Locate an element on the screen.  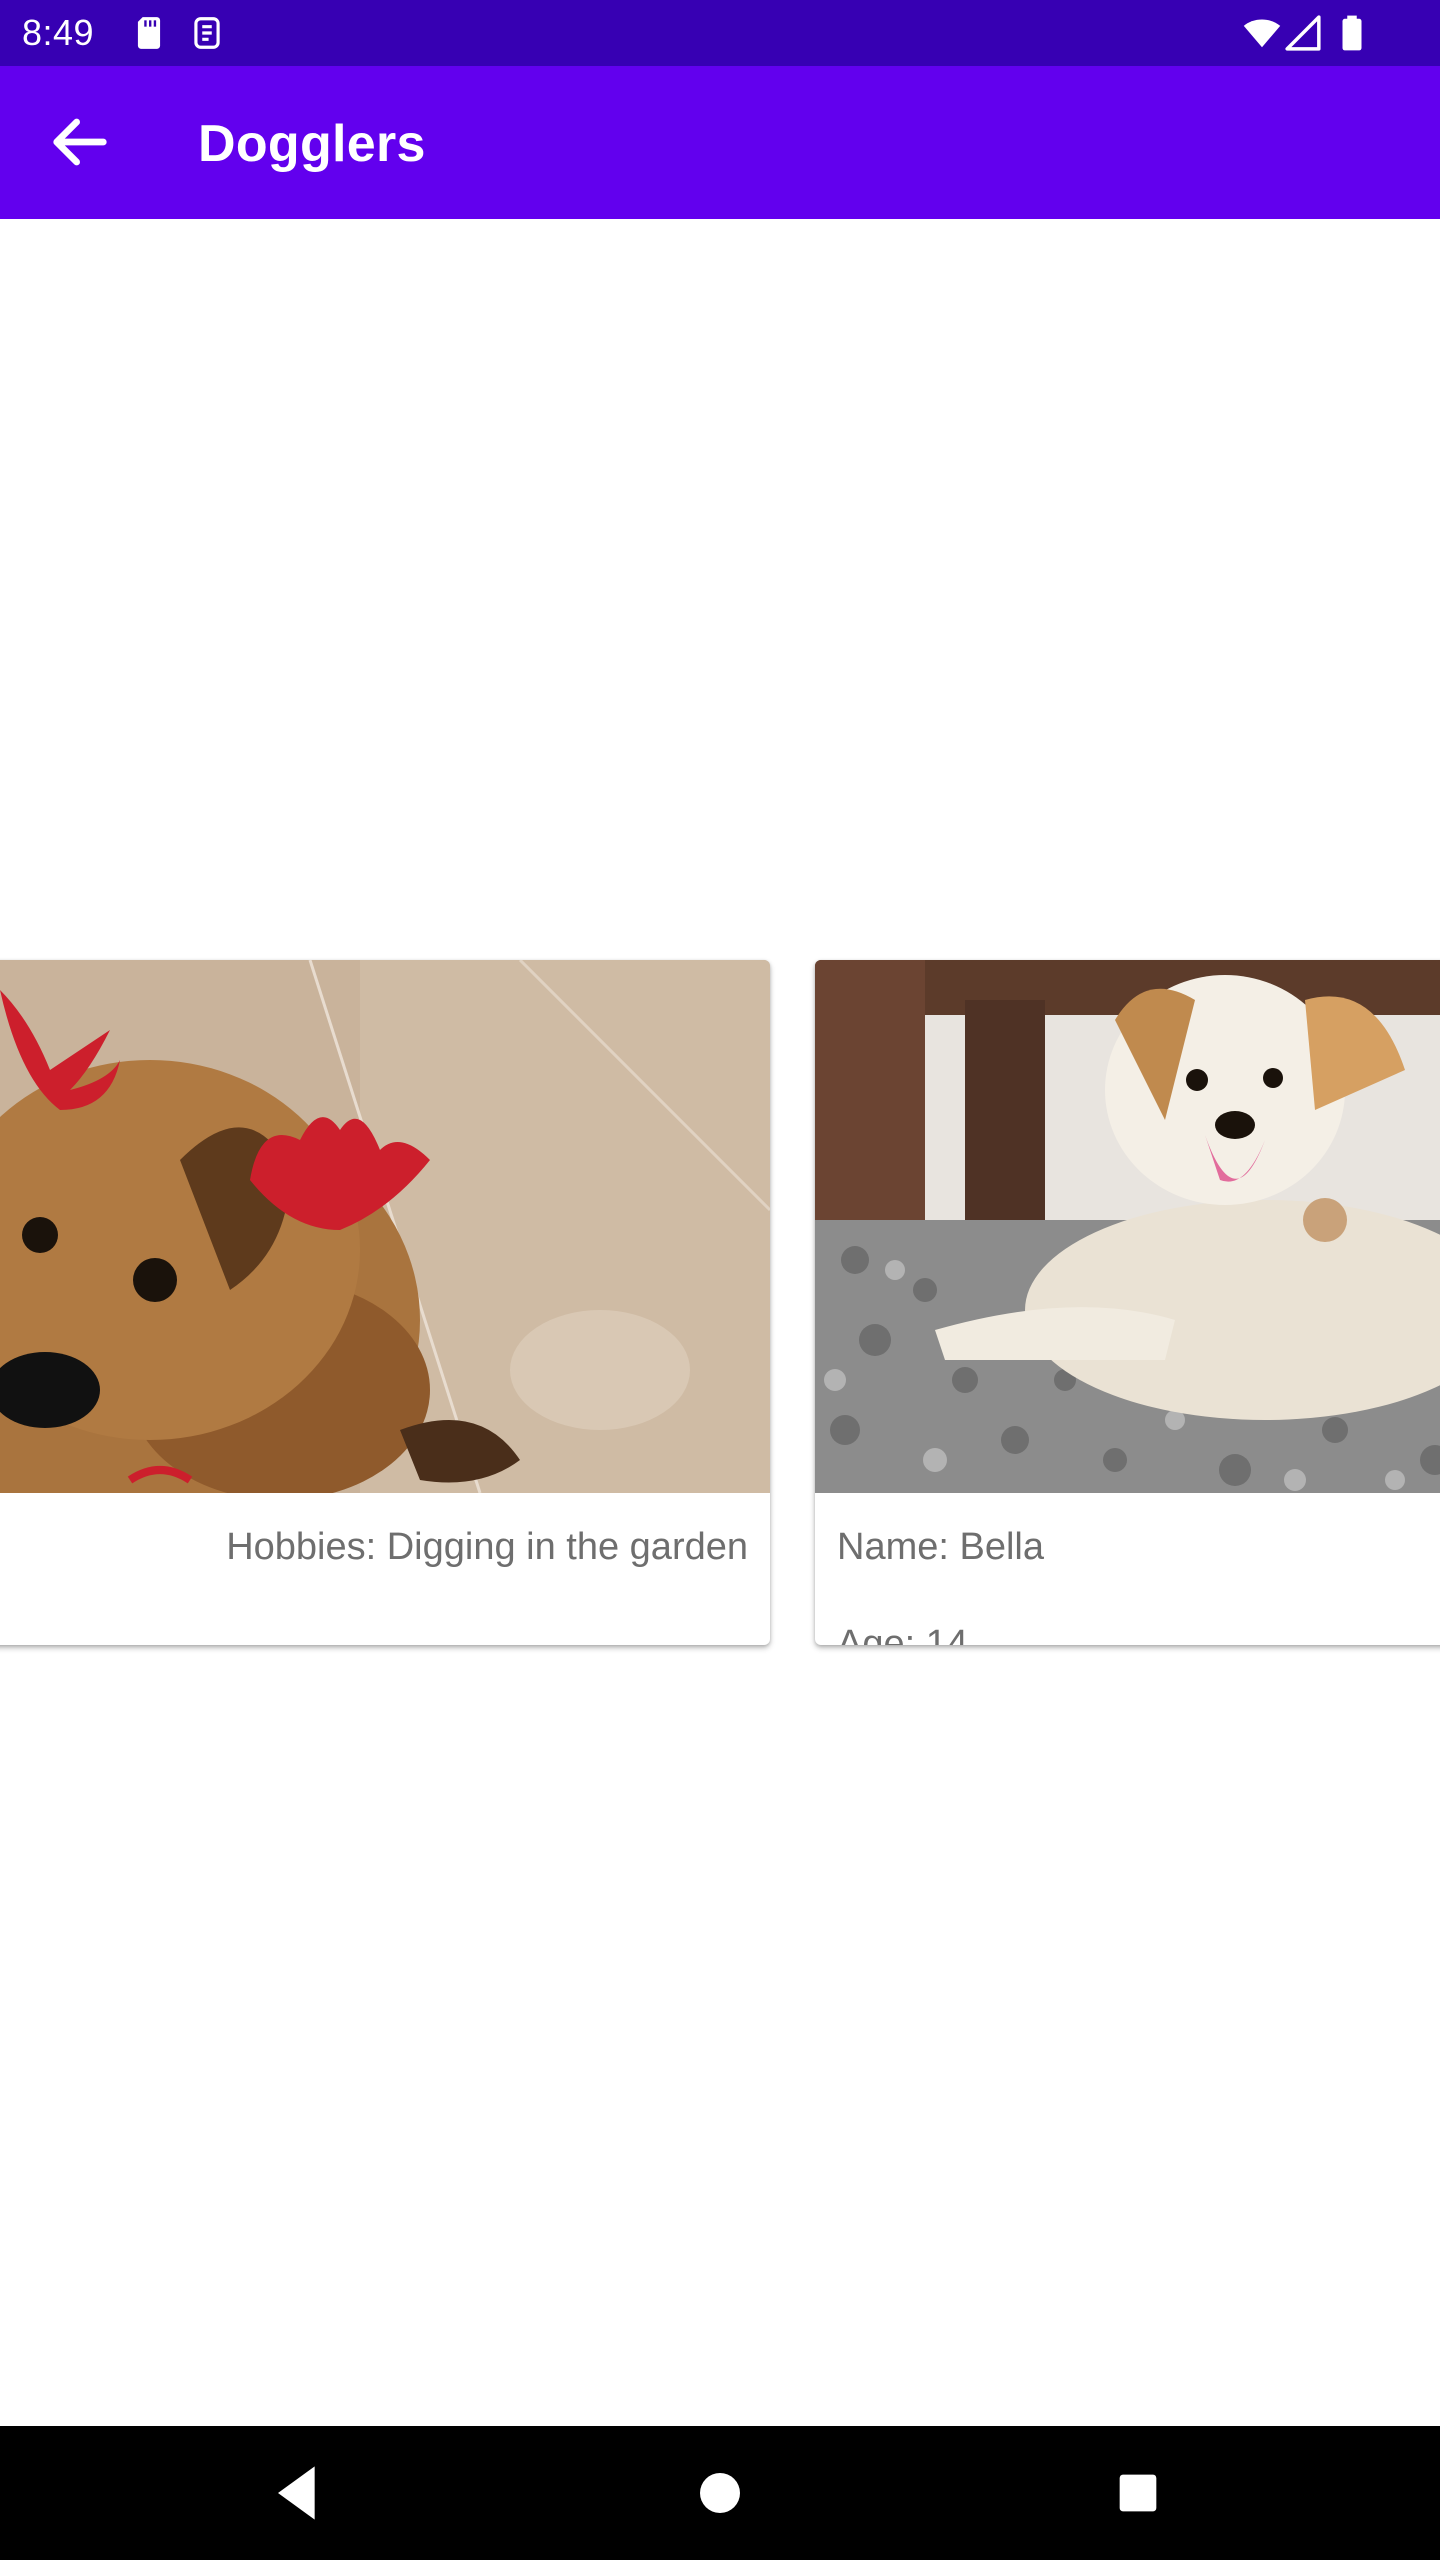
status-time: 8:49 is located at coordinates (58, 32).